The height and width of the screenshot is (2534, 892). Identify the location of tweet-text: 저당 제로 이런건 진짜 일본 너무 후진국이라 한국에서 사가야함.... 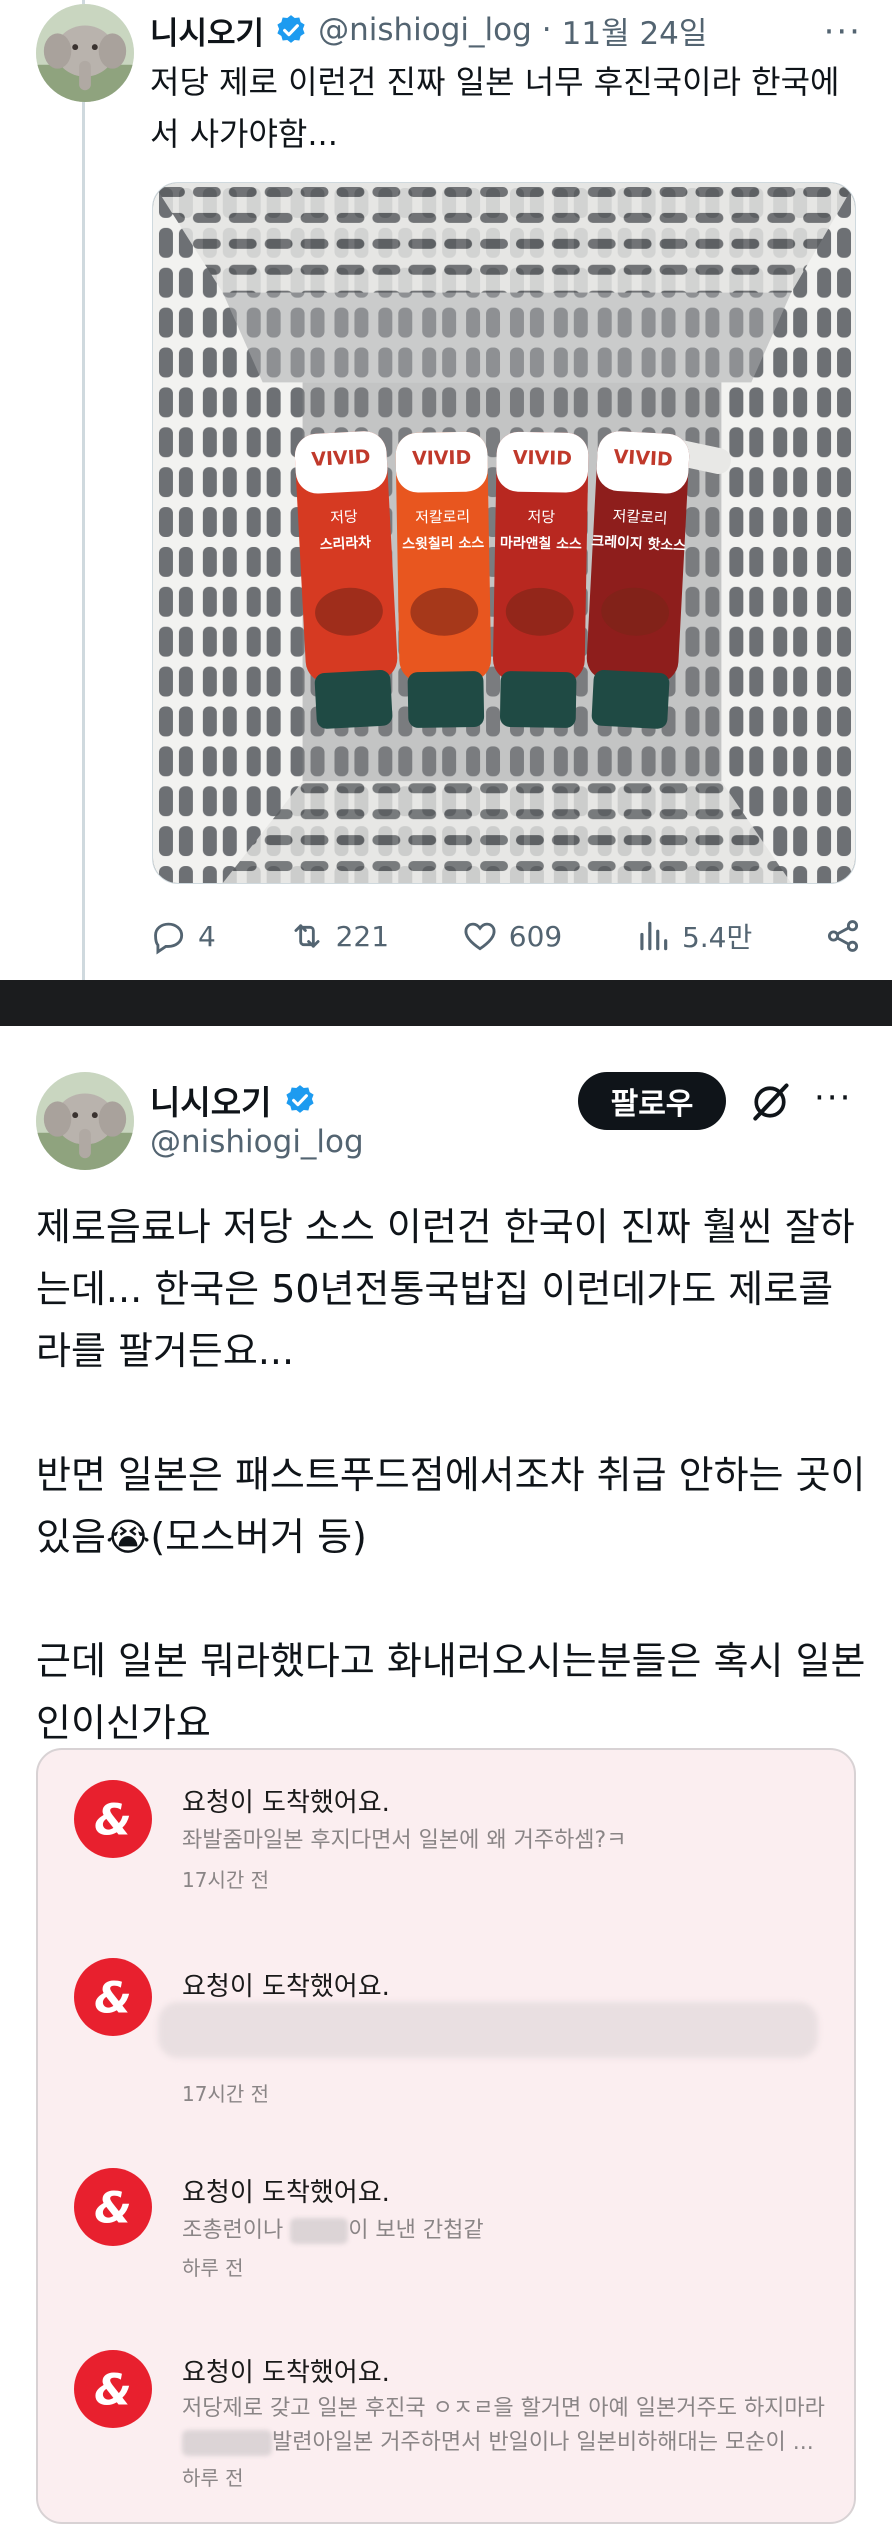
(495, 108).